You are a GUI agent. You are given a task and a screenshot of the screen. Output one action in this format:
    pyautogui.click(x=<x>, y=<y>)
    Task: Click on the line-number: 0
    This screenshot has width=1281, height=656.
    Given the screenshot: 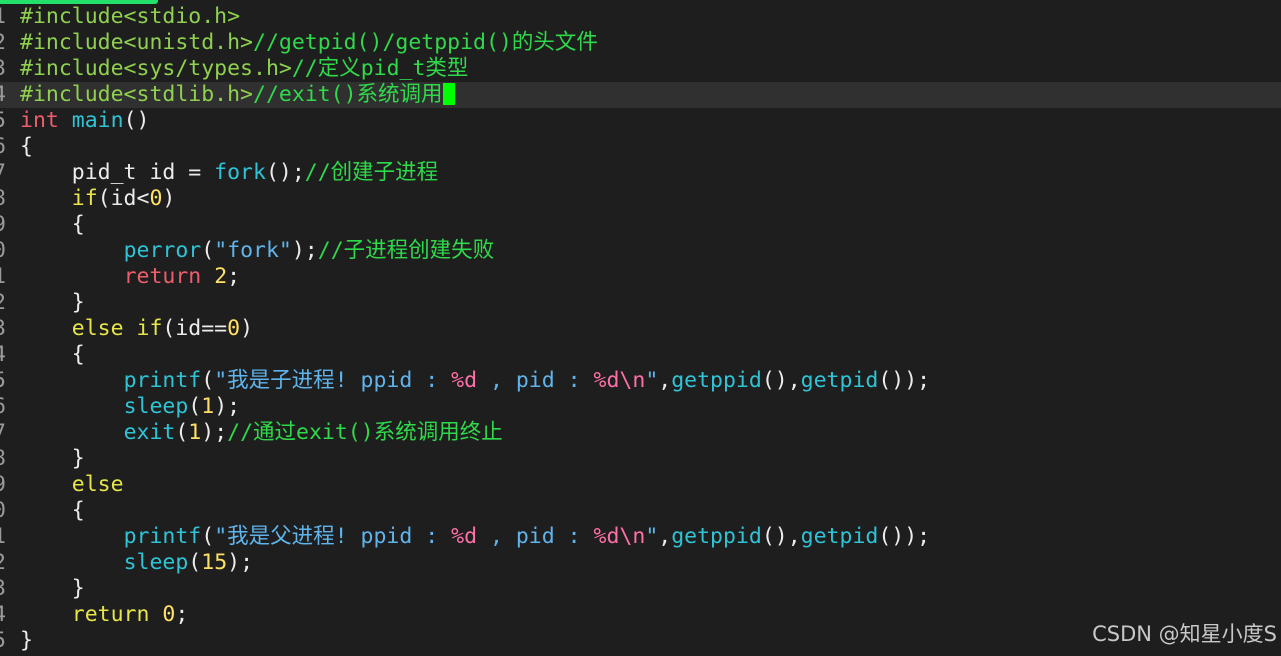 What is the action you would take?
    pyautogui.click(x=3, y=511)
    